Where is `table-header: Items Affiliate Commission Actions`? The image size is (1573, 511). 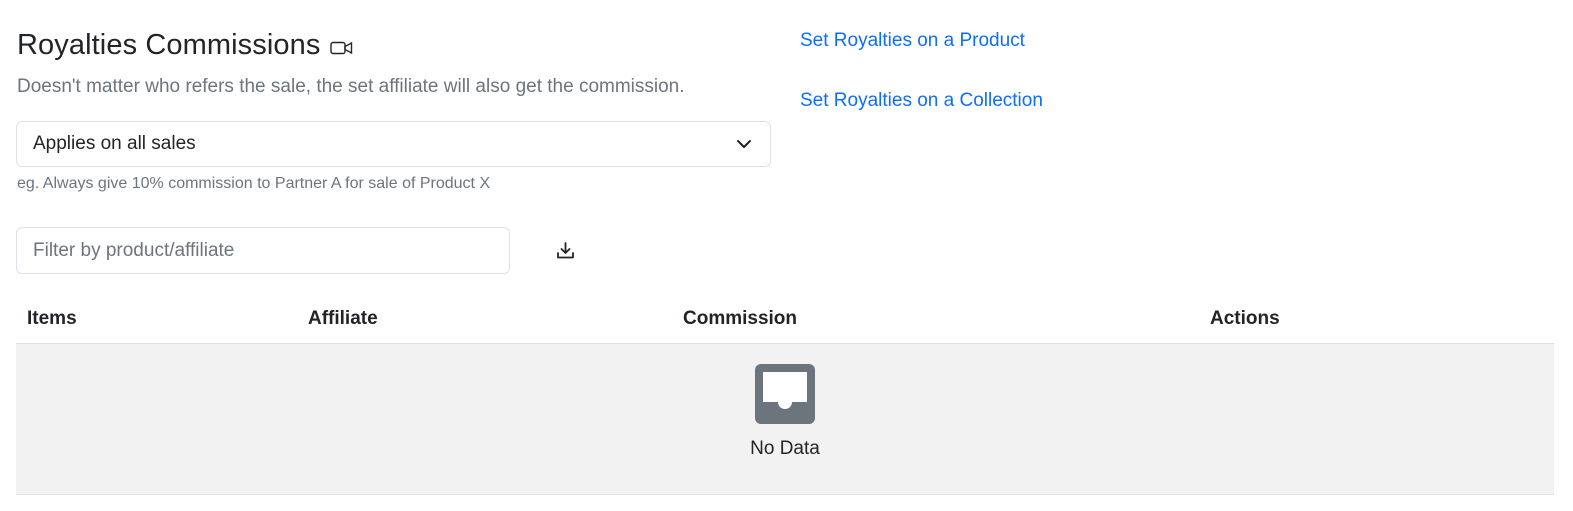 table-header: Items Affiliate Commission Actions is located at coordinates (785, 320).